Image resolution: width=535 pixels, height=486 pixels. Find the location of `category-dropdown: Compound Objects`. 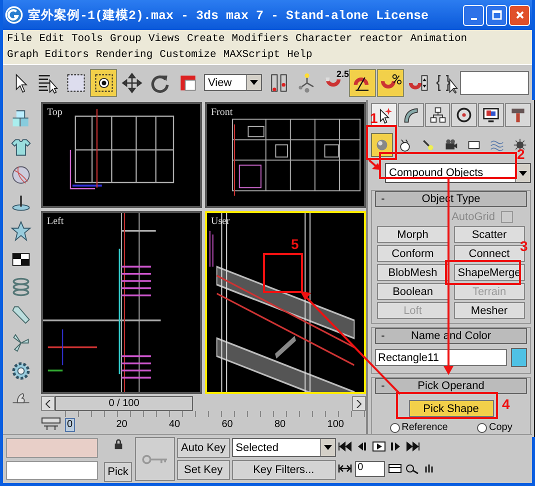

category-dropdown: Compound Objects is located at coordinates (458, 173).